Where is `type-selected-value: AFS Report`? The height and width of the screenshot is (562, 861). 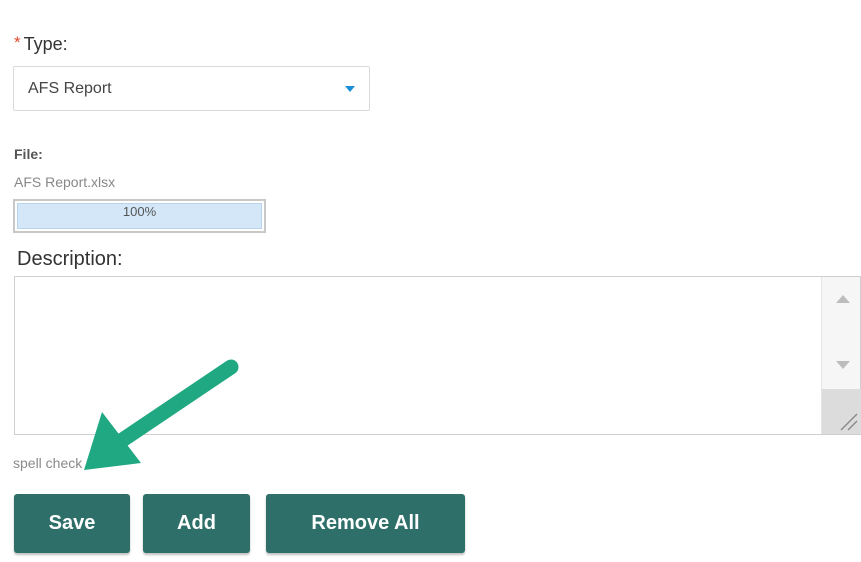 type-selected-value: AFS Report is located at coordinates (70, 88).